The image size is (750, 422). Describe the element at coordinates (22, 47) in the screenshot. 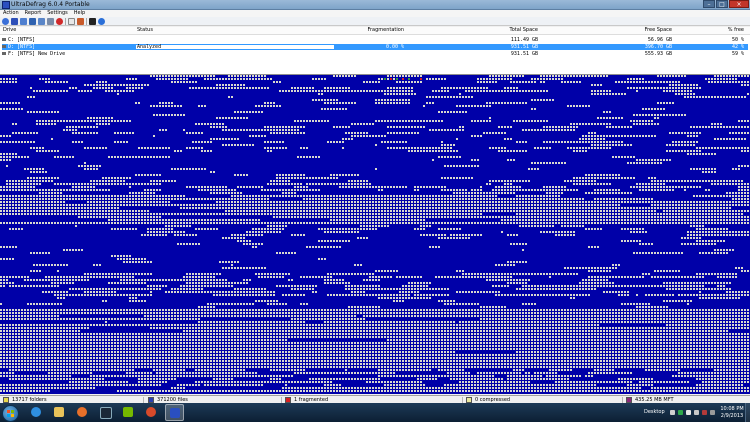

I see `volume-drive: D: [NTFS]` at that location.